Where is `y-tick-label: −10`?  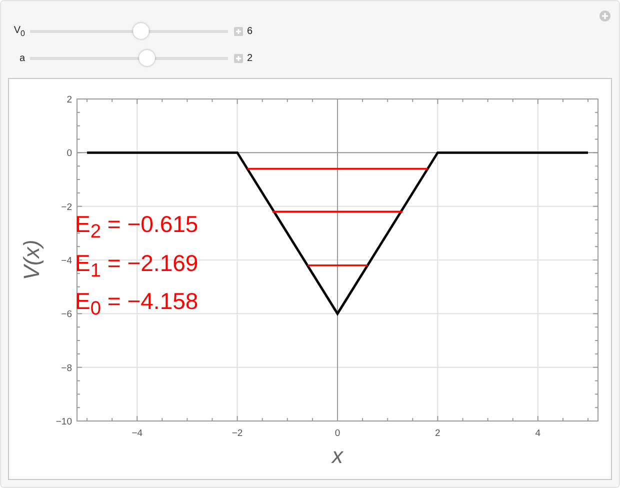
y-tick-label: −10 is located at coordinates (64, 422).